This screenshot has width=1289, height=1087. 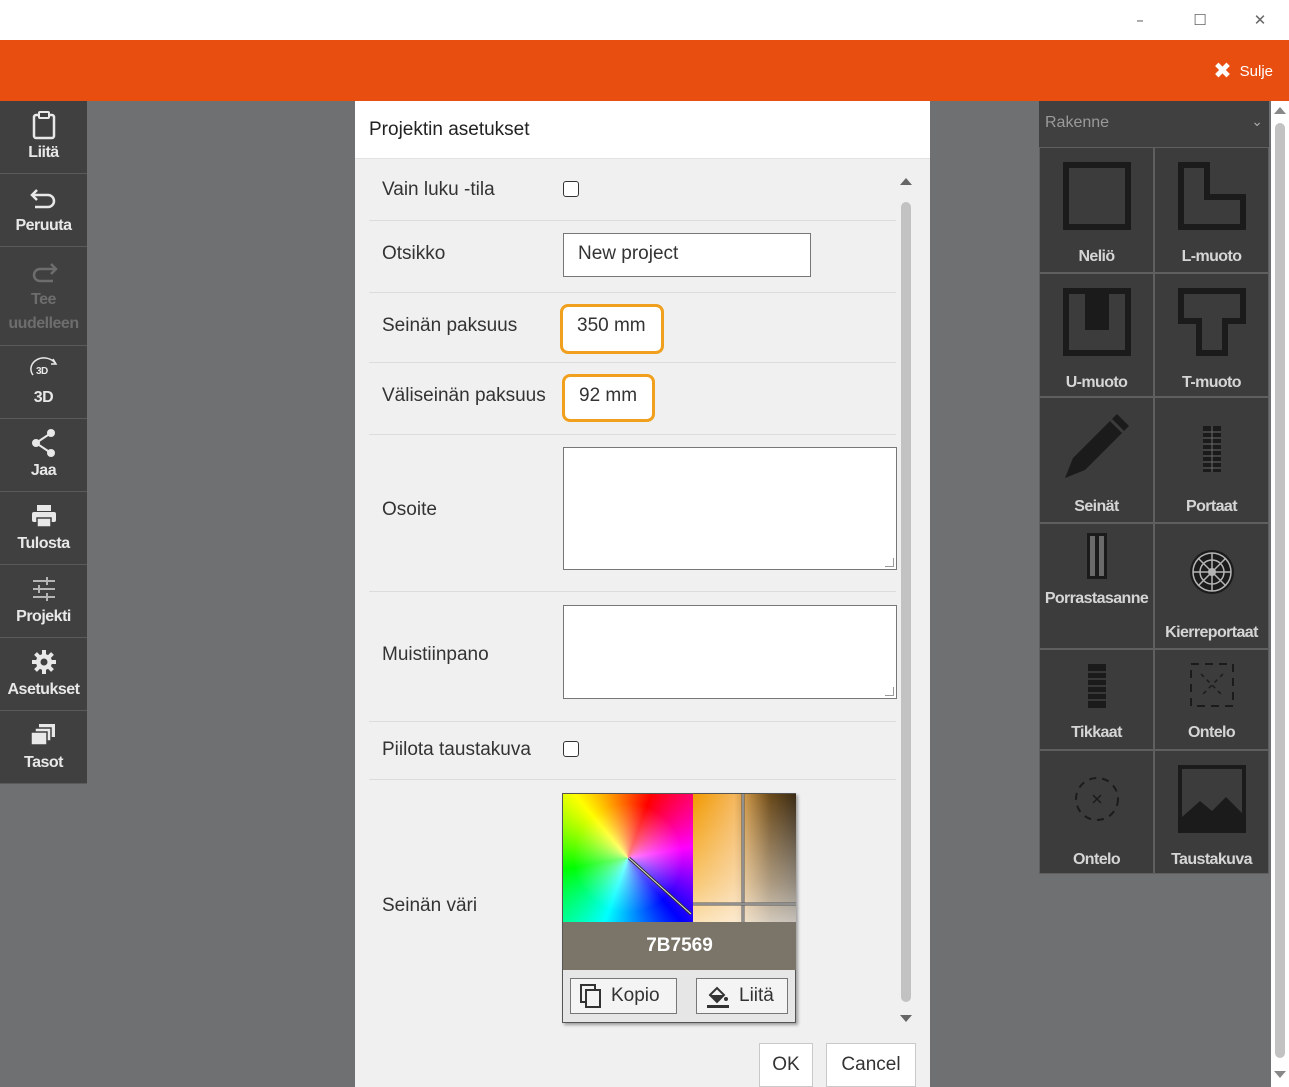 I want to click on pencil-icon, so click(x=1097, y=446).